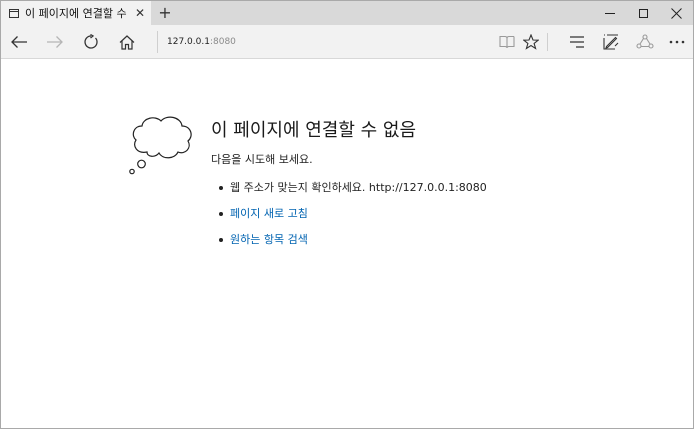 This screenshot has height=429, width=694. I want to click on active-tab: 이 페이지에 연결할 수 ✕, so click(76, 13).